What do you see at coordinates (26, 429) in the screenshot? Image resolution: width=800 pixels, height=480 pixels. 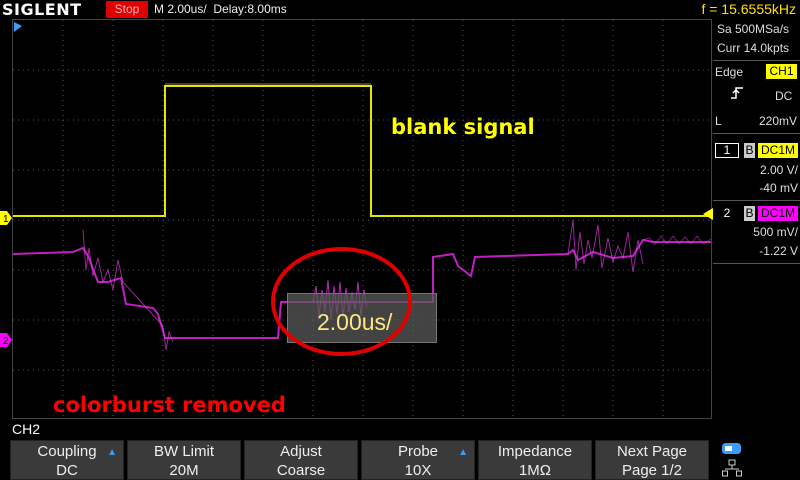 I see `menu-channel-label: CH2` at bounding box center [26, 429].